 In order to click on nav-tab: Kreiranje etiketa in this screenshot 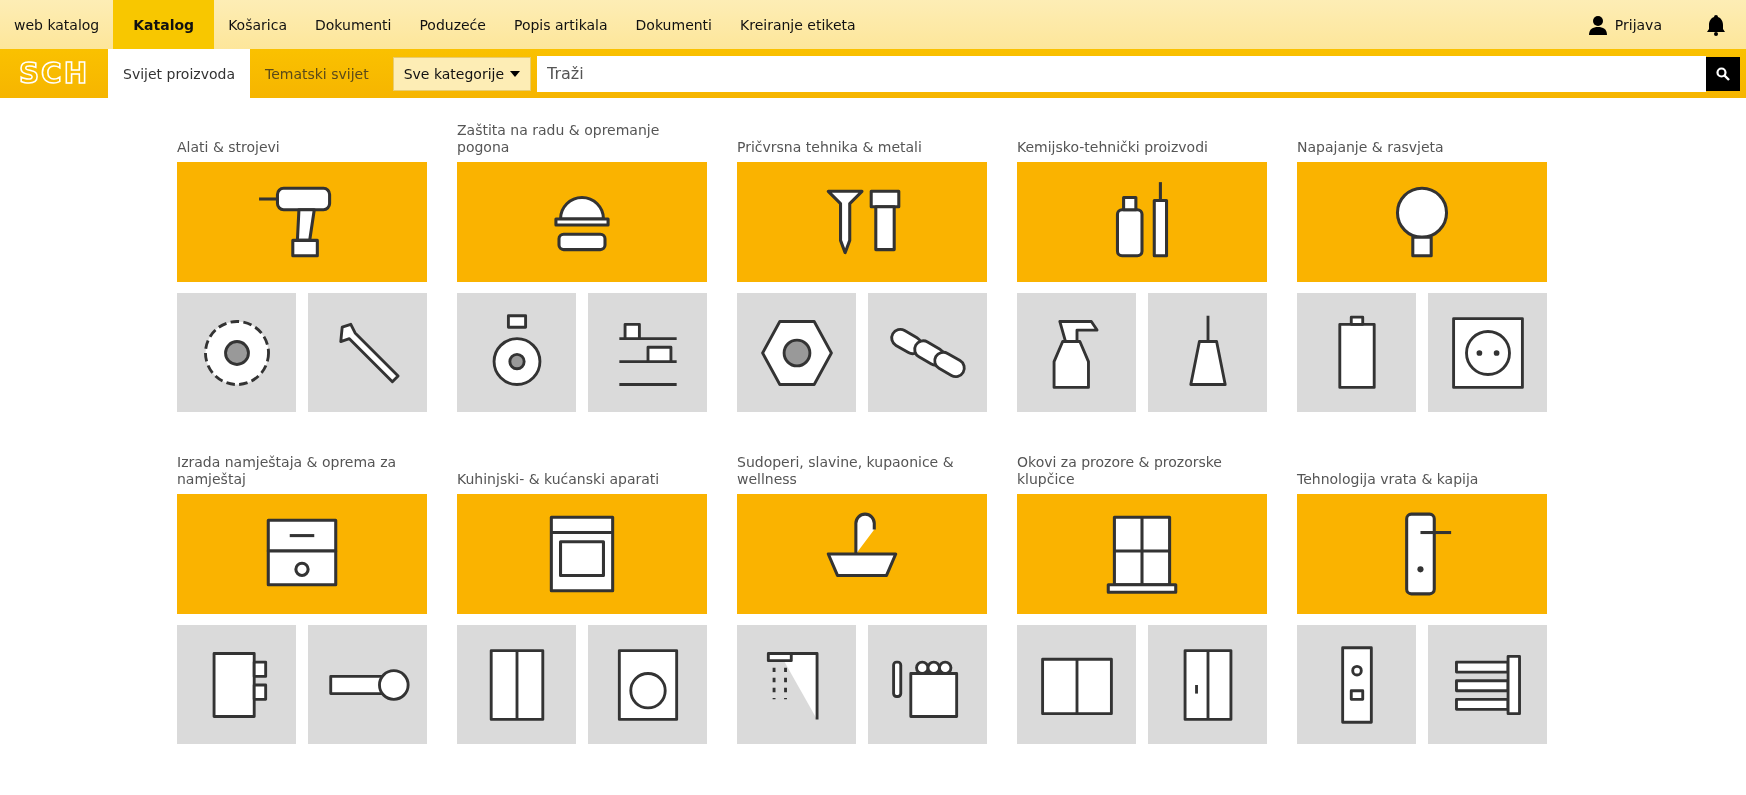, I will do `click(798, 24)`.